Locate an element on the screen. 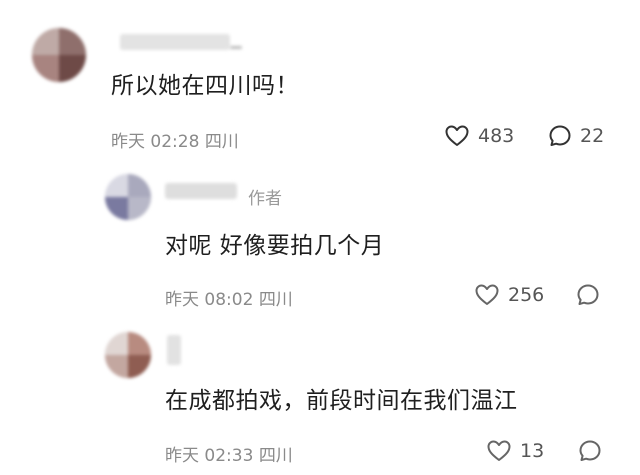 This screenshot has width=640, height=475. comment-text: 所以她在四川吗！ is located at coordinates (205, 86).